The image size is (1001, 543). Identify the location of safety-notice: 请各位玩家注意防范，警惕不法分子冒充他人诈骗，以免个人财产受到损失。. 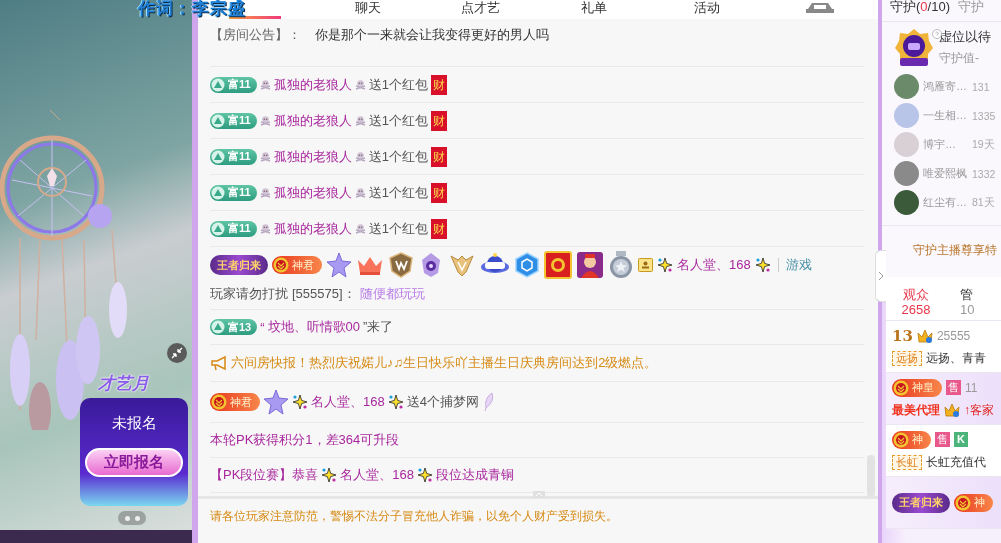
(414, 516).